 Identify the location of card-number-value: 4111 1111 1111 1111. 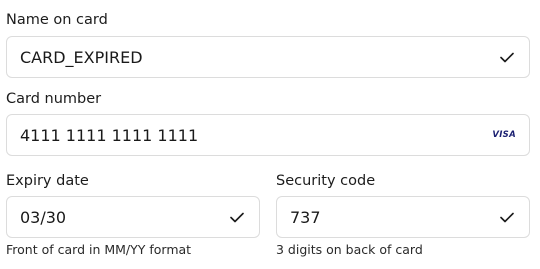
(109, 135).